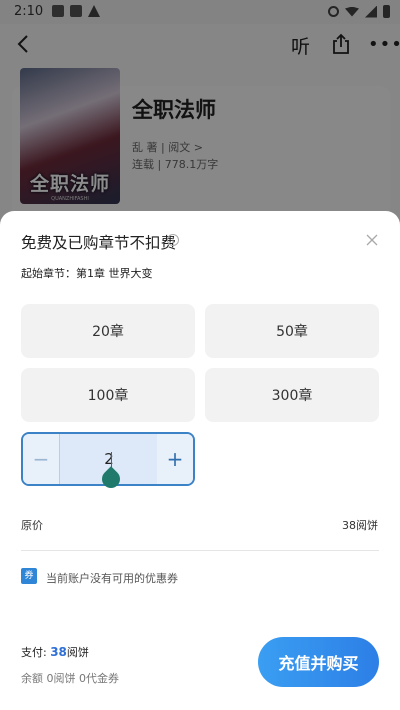 The image size is (400, 710). I want to click on original-price-label: 原价, so click(32, 525).